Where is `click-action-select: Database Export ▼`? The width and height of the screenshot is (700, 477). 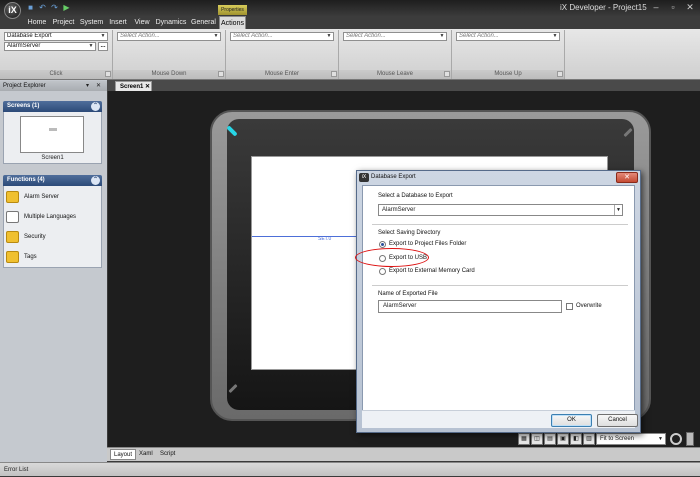
click-action-select: Database Export ▼ is located at coordinates (56, 36).